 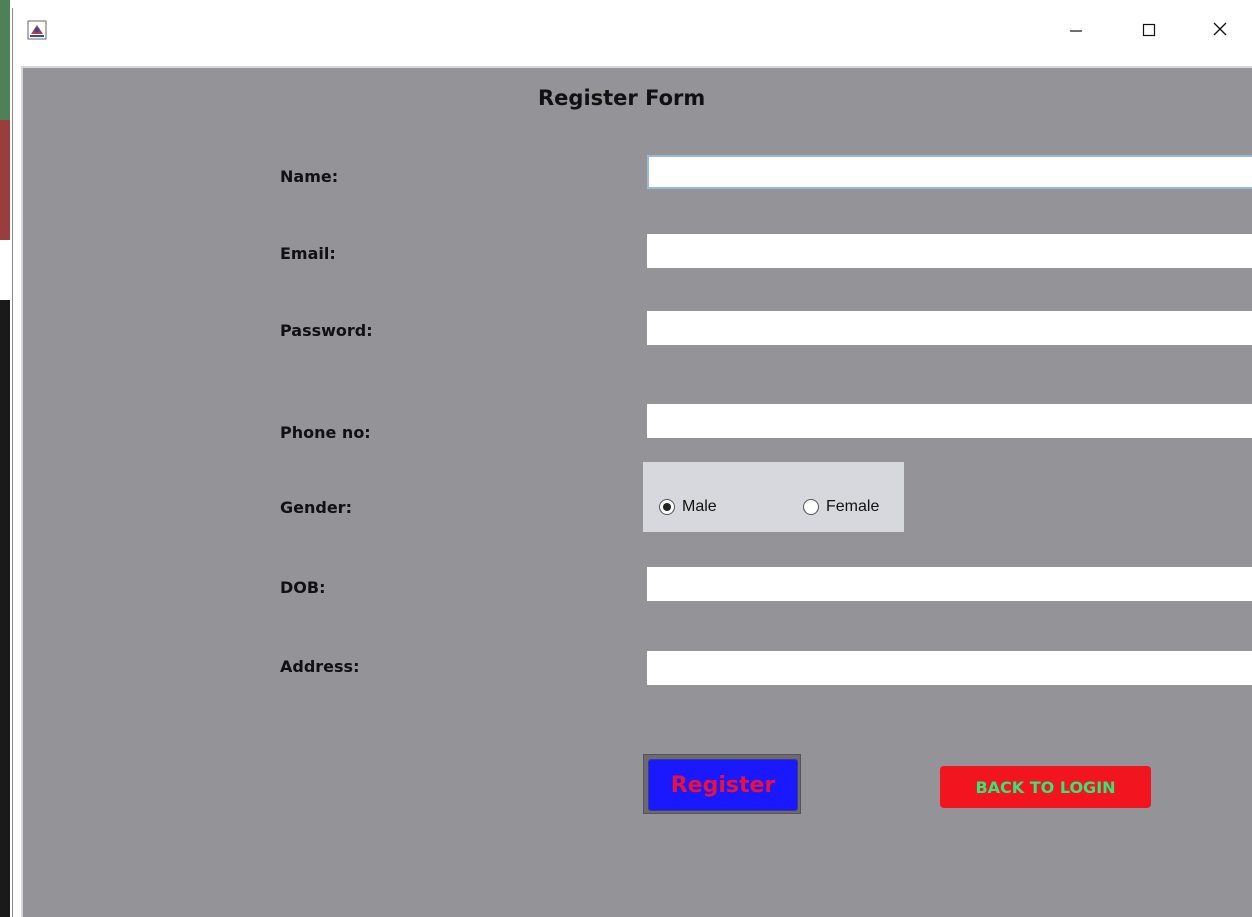 I want to click on minimize-icon, so click(x=1076, y=31).